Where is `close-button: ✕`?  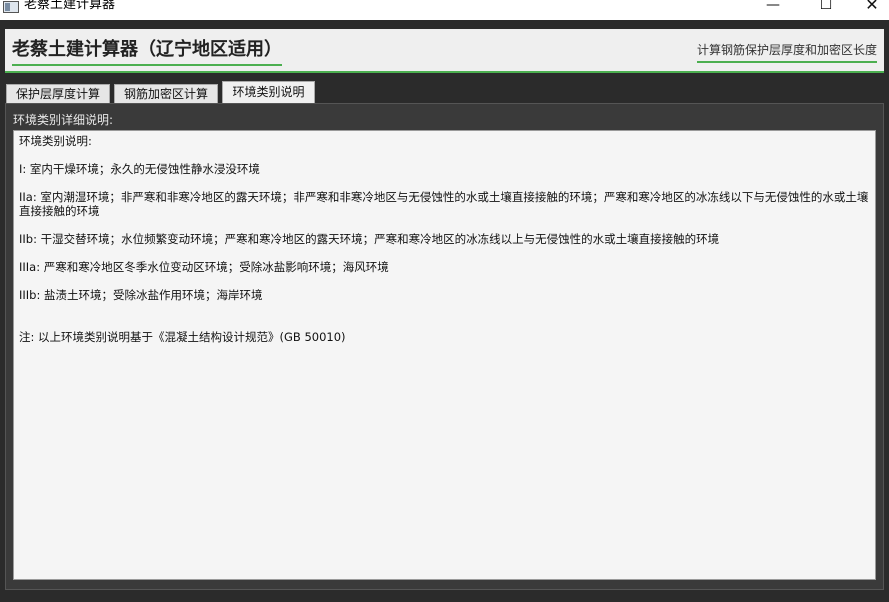 close-button: ✕ is located at coordinates (869, 7).